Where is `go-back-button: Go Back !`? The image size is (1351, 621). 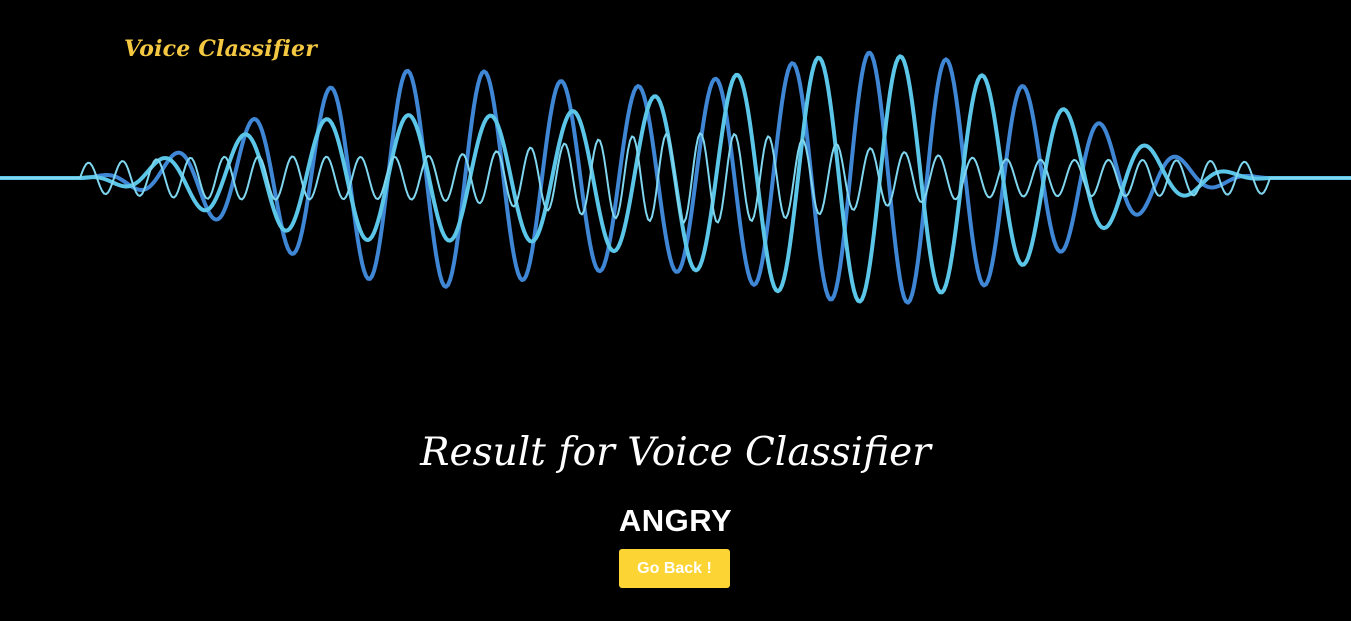
go-back-button: Go Back ! is located at coordinates (674, 568).